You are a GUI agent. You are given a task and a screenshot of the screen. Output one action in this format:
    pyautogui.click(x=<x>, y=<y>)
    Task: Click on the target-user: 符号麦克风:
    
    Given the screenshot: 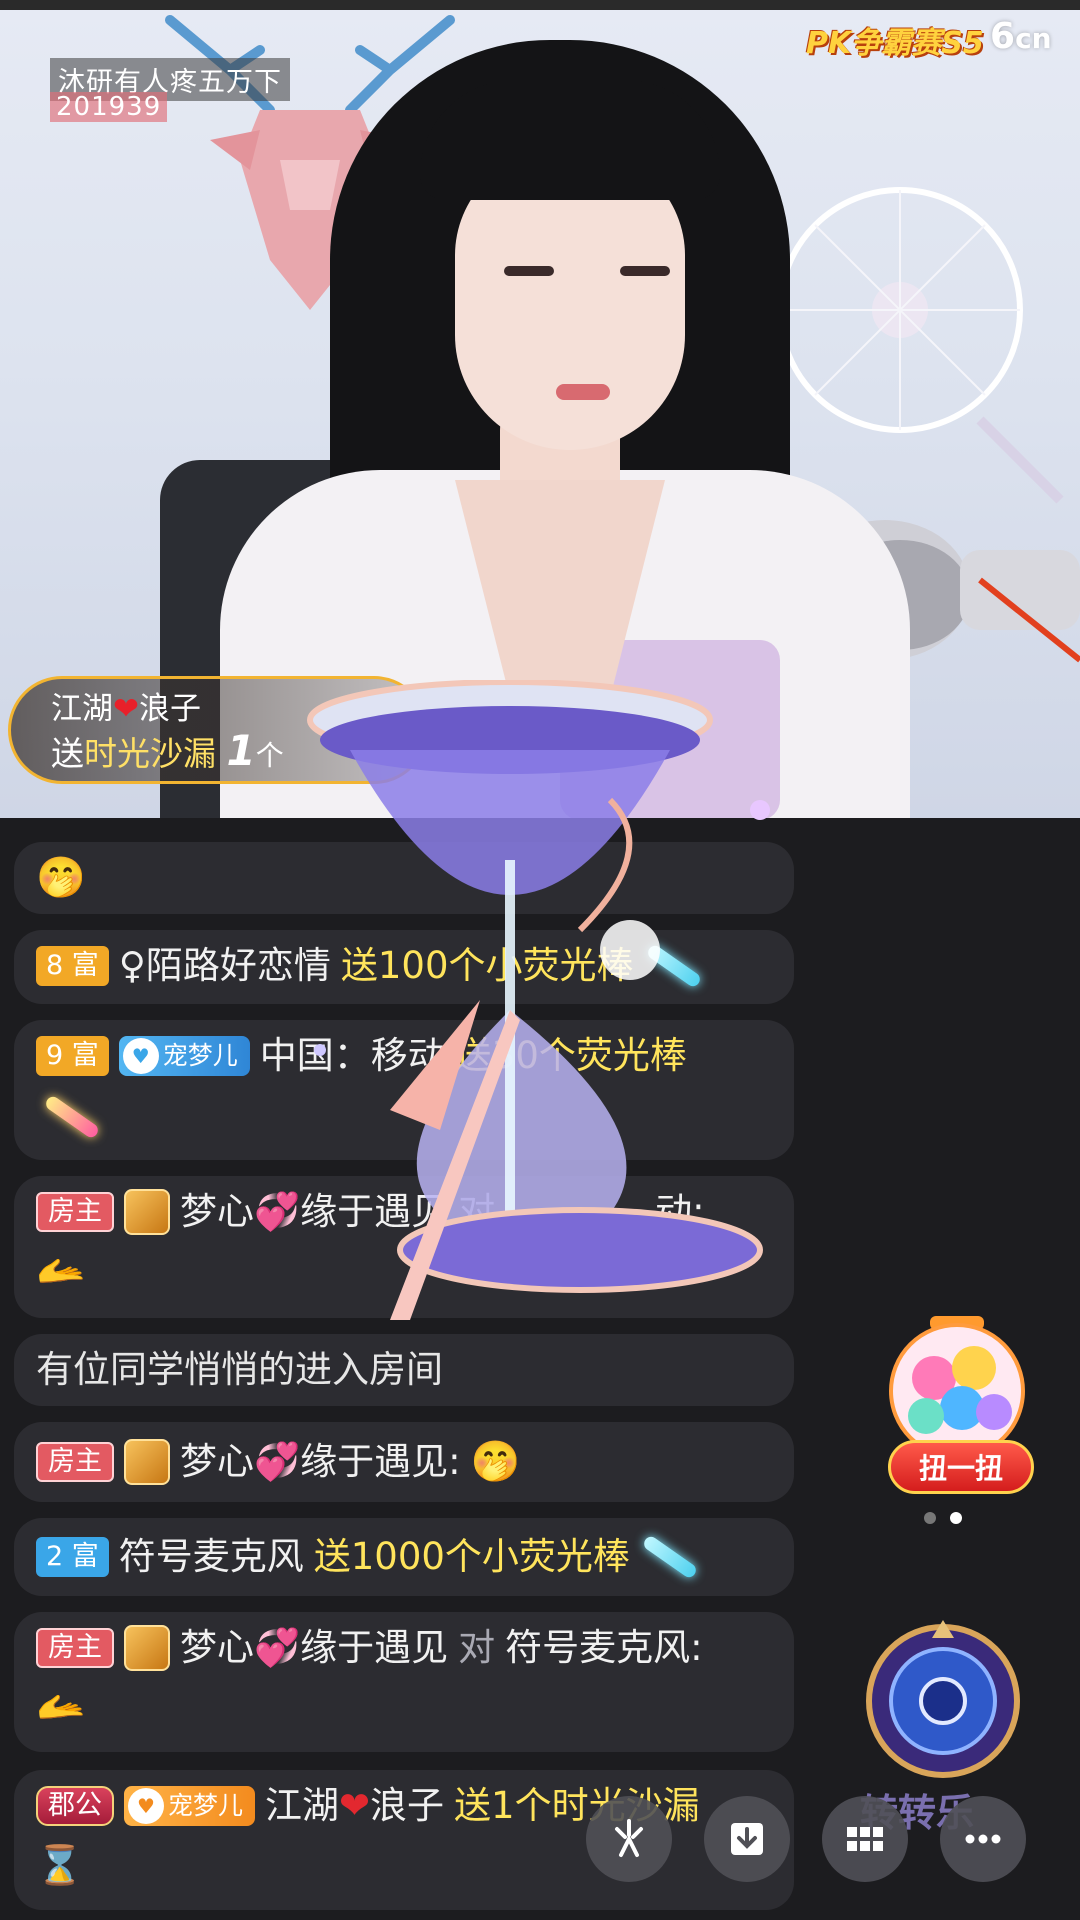 What is the action you would take?
    pyautogui.click(x=603, y=1648)
    